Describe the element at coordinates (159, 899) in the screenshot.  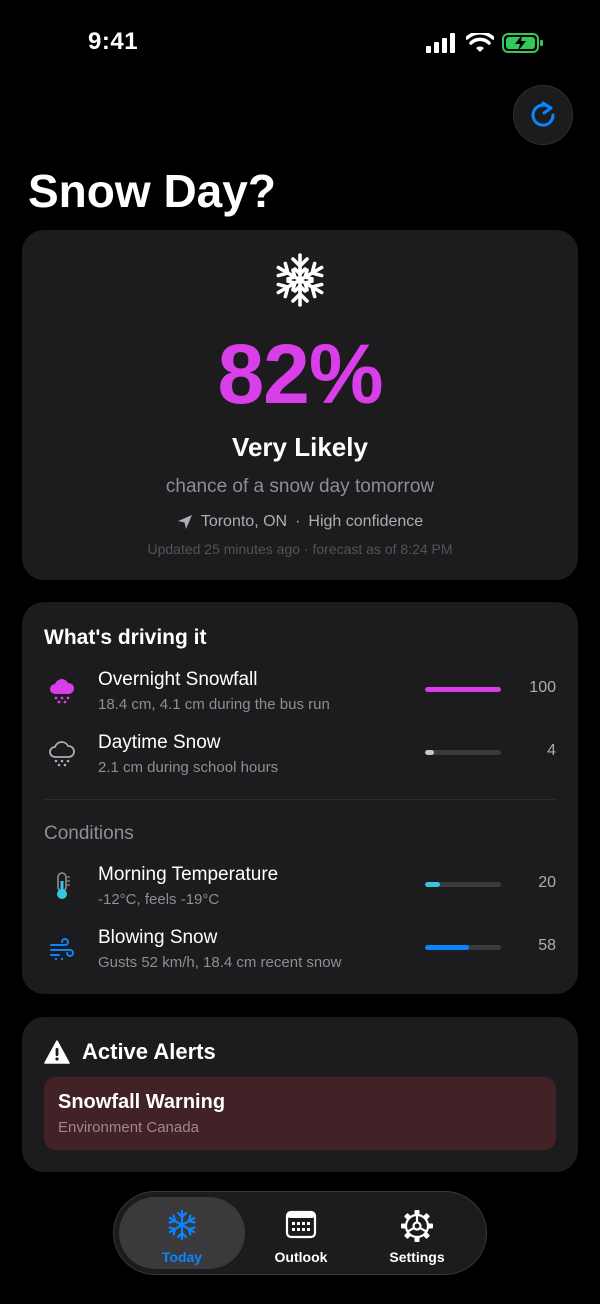
I see `condition-desc: -12°C, feels -19°C` at that location.